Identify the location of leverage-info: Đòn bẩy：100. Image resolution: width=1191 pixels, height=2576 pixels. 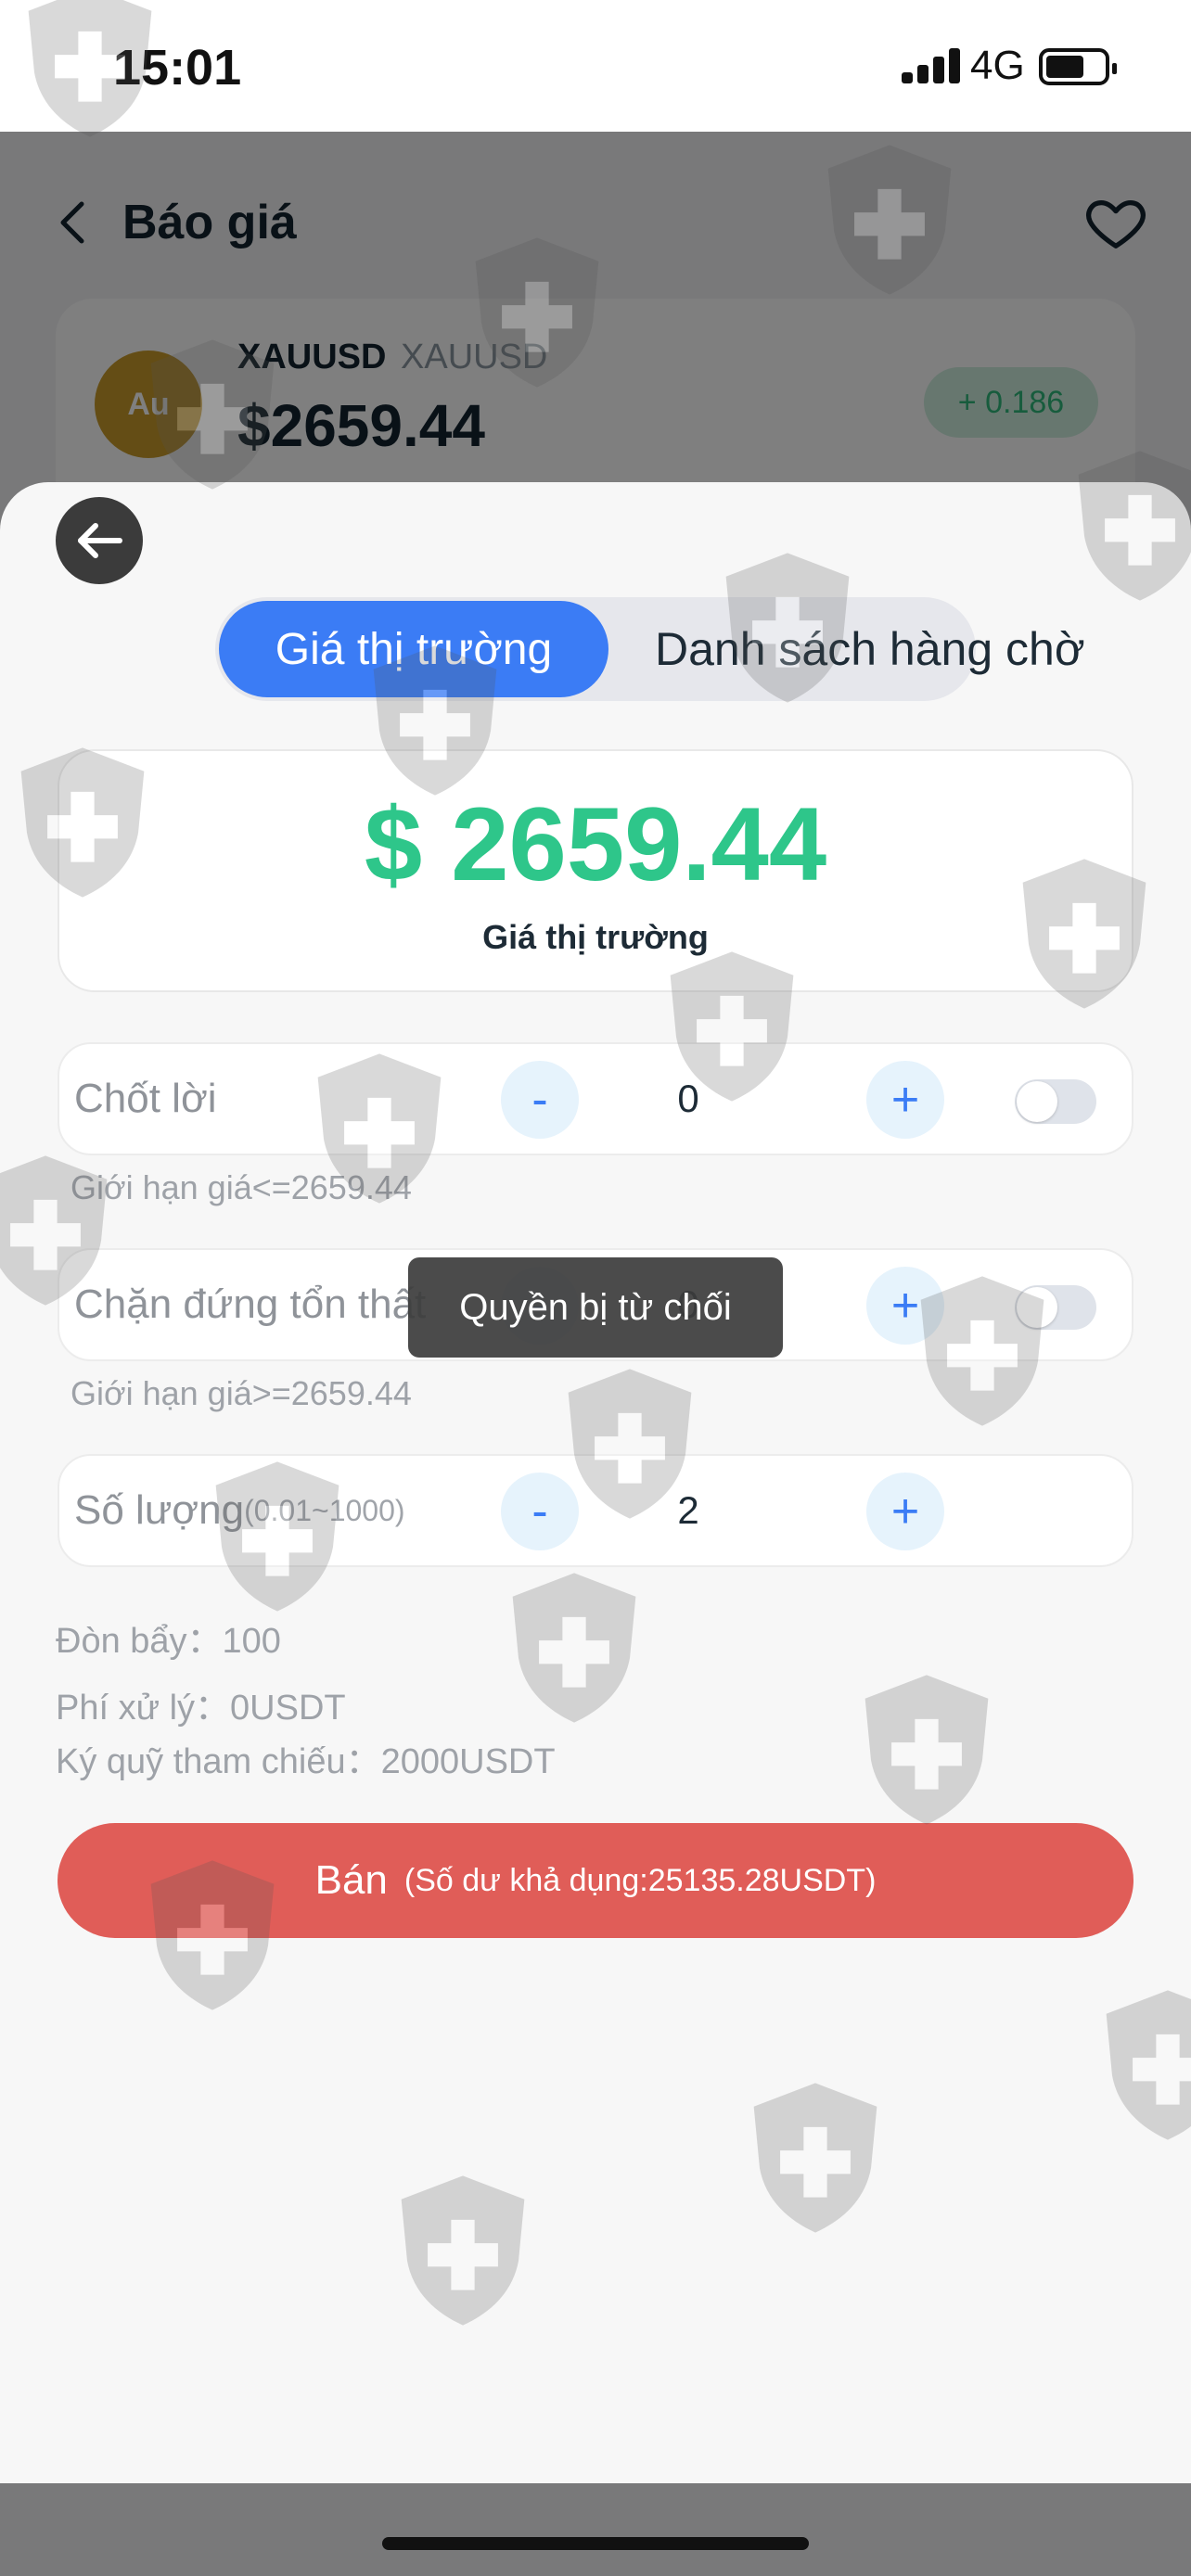
(168, 1641).